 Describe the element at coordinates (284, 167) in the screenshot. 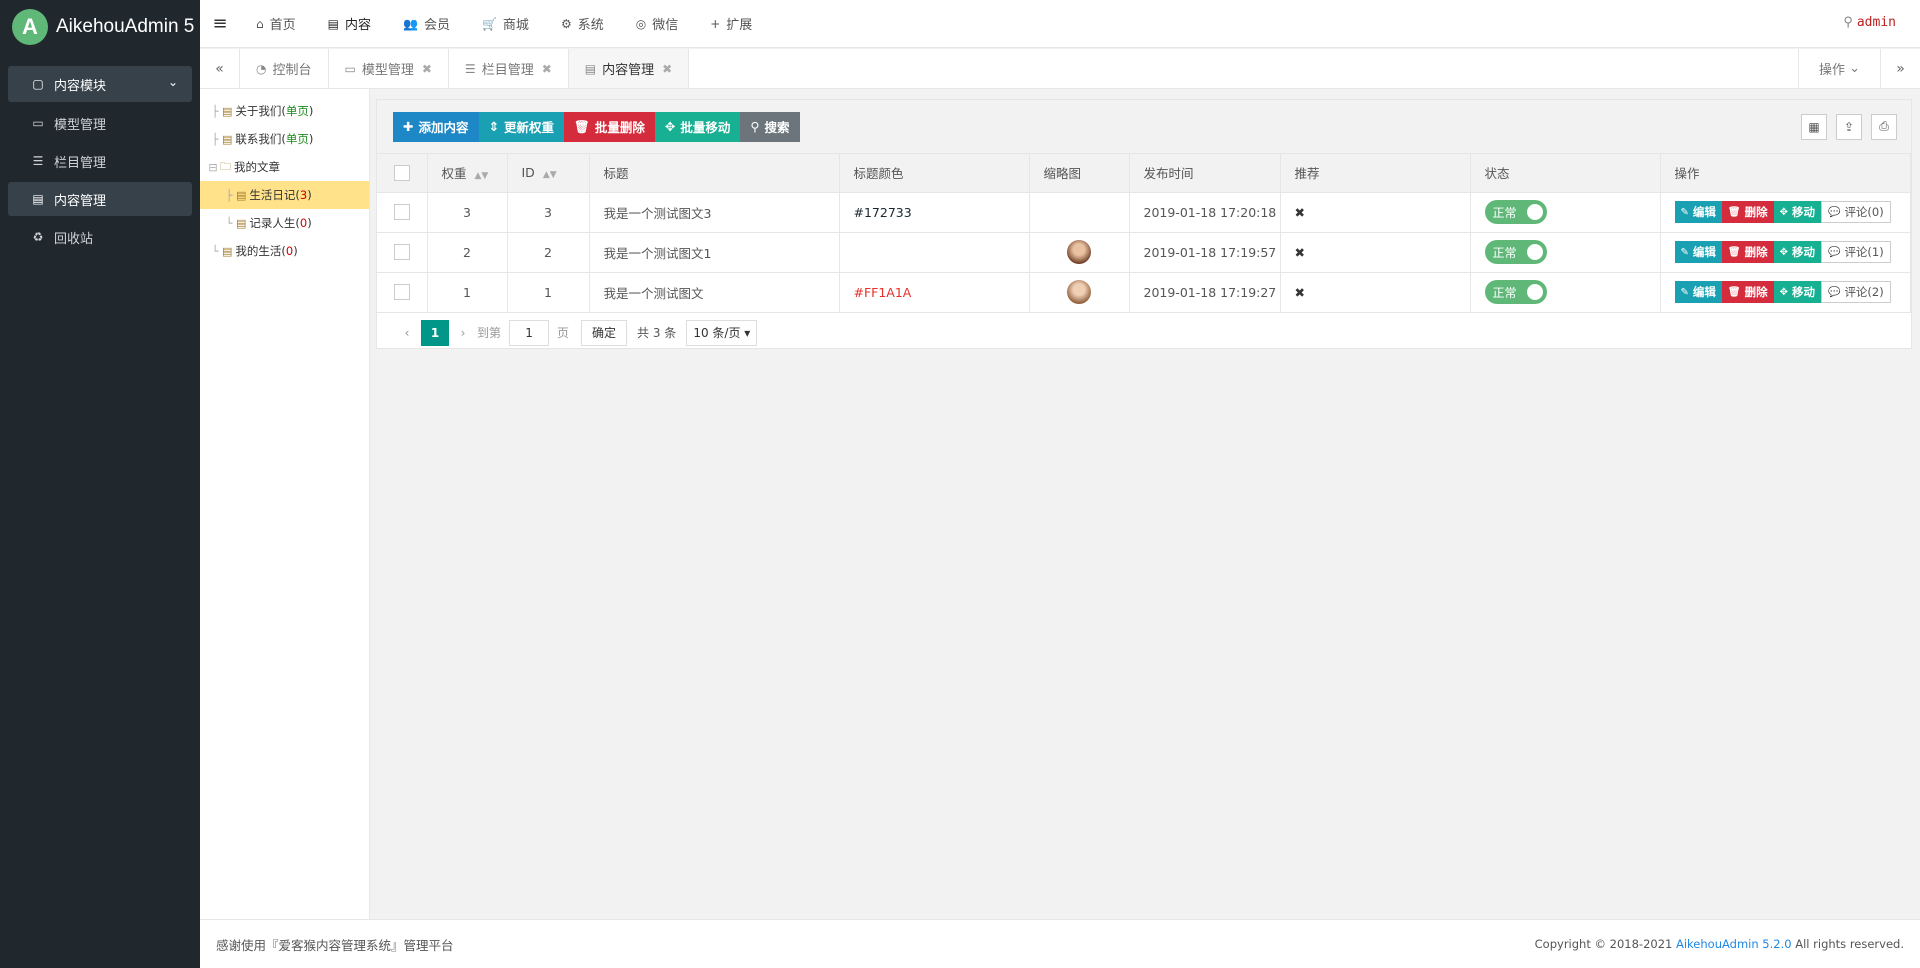

I see `tree-node: ⊟ 🗀 我的文章` at that location.